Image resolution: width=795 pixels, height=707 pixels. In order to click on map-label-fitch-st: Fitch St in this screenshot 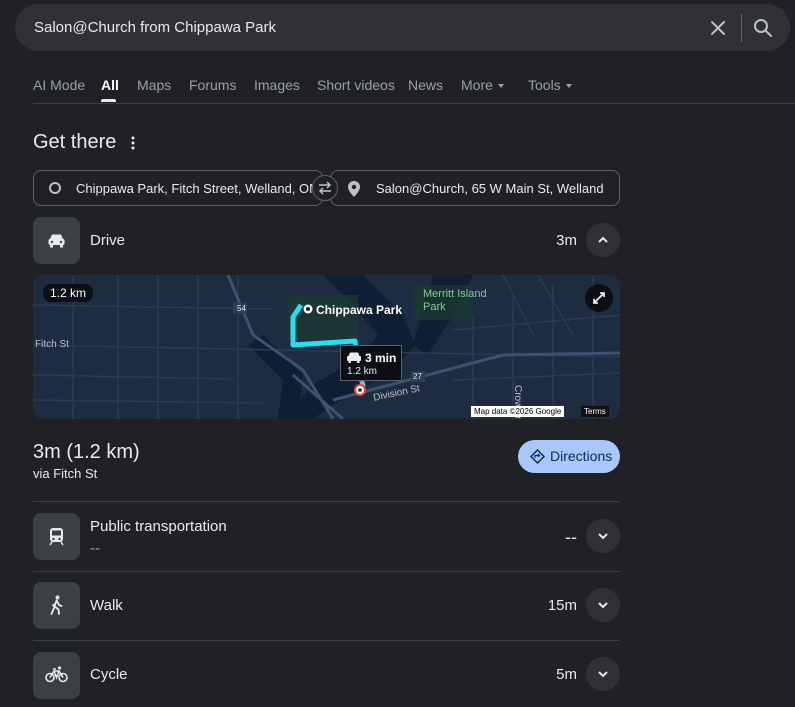, I will do `click(52, 344)`.